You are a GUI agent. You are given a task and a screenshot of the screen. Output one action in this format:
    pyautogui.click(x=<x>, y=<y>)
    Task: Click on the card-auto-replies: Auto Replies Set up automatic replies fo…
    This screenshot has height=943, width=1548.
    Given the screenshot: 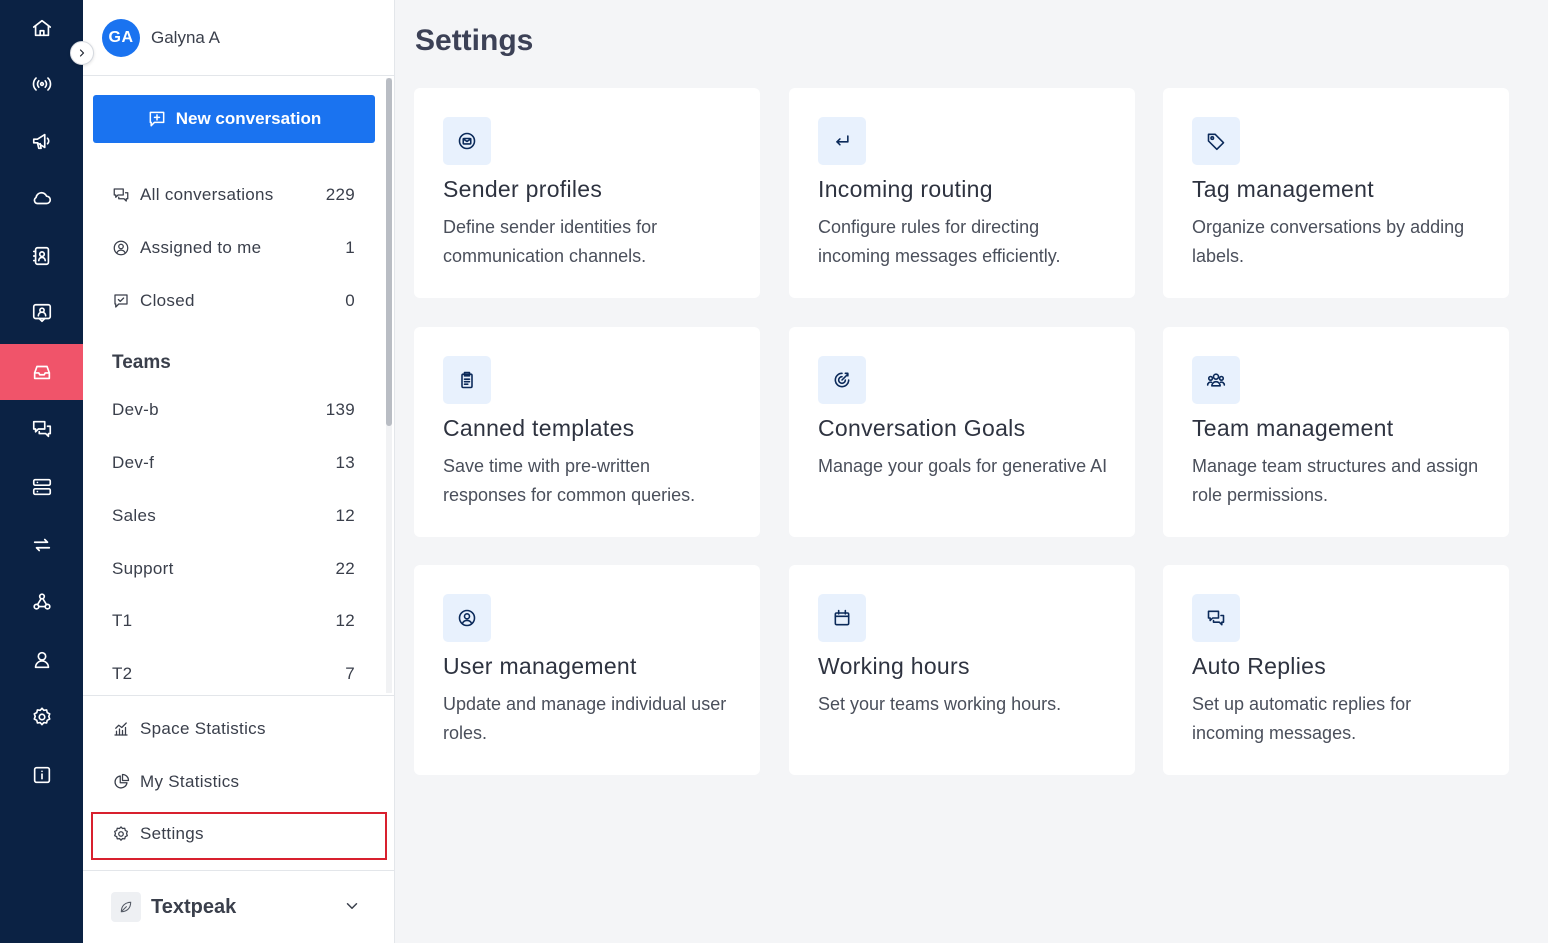 What is the action you would take?
    pyautogui.click(x=1336, y=670)
    